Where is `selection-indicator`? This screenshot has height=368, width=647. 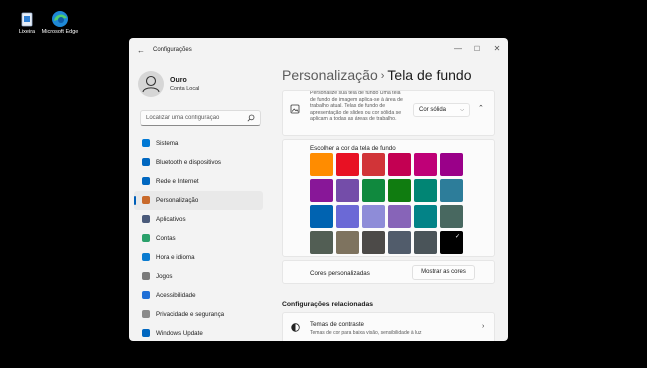 selection-indicator is located at coordinates (135, 200).